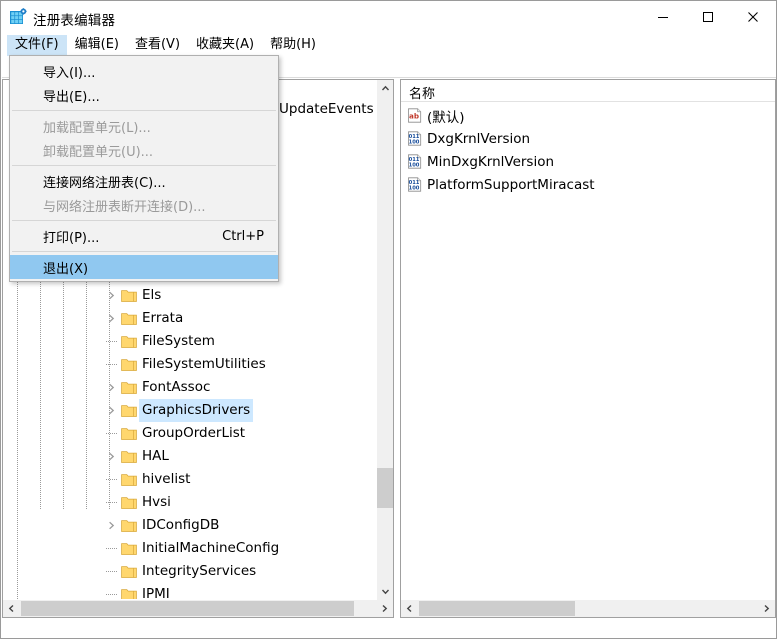 The image size is (777, 639). I want to click on tree-scroll-left-button, so click(11, 608).